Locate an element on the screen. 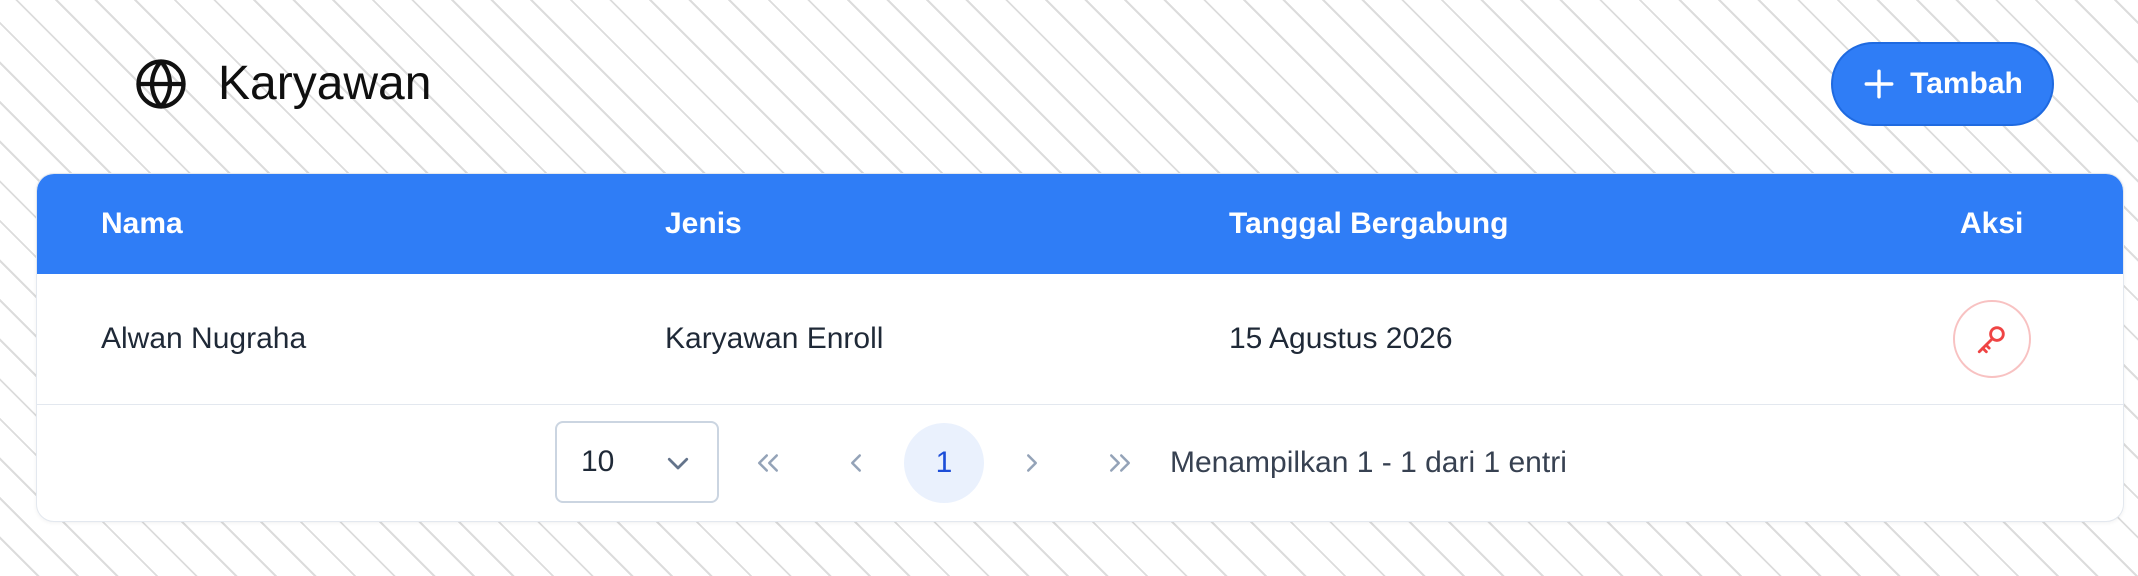  chevron-left-icon is located at coordinates (856, 463).